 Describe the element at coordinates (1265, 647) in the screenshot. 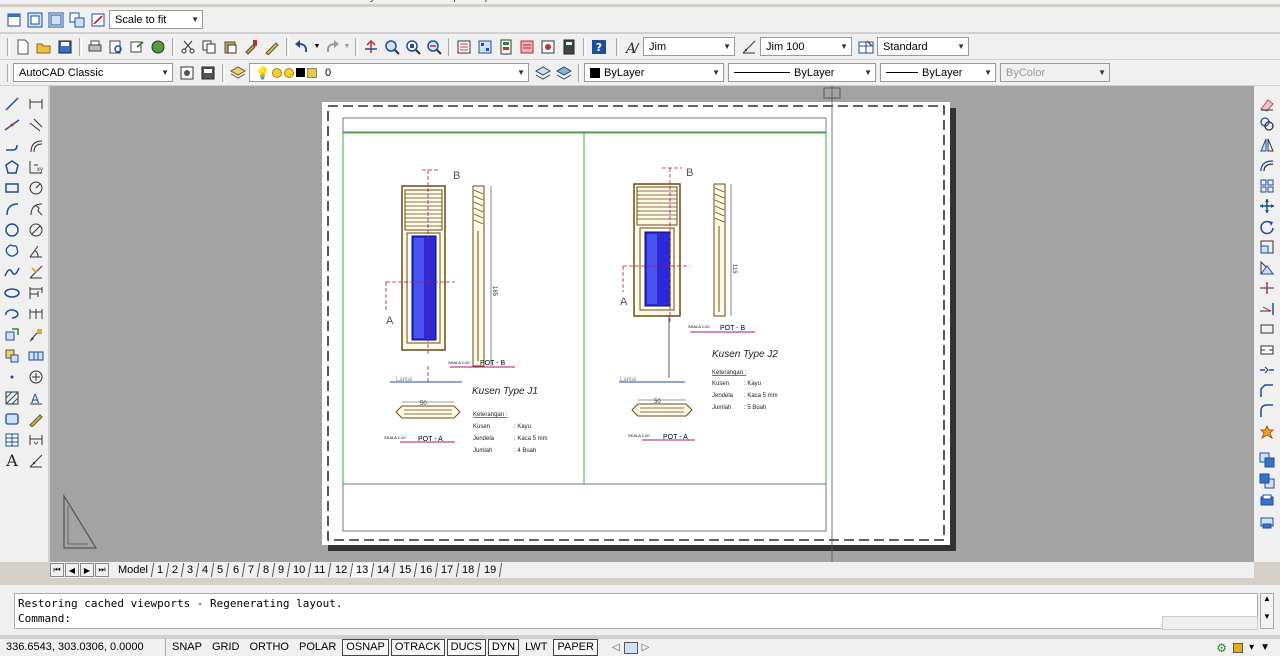

I see `status-menu-icon: ▼` at that location.